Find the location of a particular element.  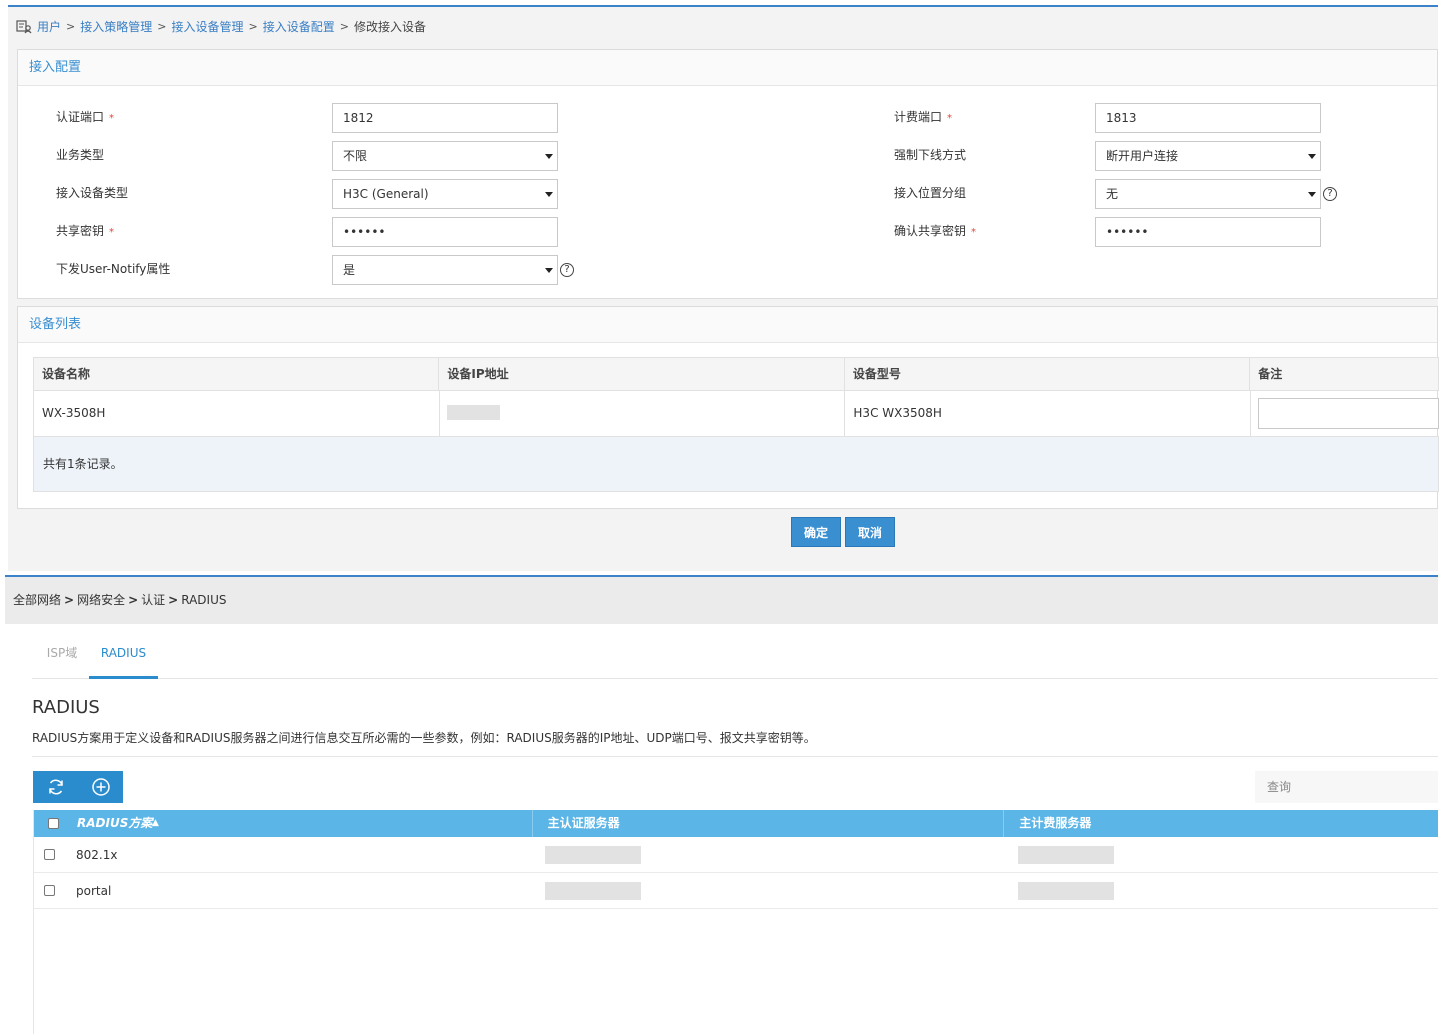

device-ip-cell is located at coordinates (643, 413).